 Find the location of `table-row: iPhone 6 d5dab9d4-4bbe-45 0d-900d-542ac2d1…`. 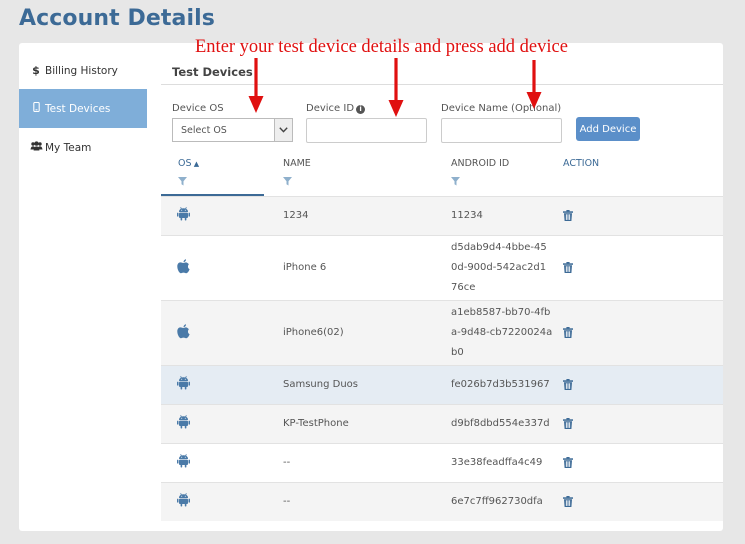

table-row: iPhone 6 d5dab9d4-4bbe-45 0d-900d-542ac2d1… is located at coordinates (442, 267).